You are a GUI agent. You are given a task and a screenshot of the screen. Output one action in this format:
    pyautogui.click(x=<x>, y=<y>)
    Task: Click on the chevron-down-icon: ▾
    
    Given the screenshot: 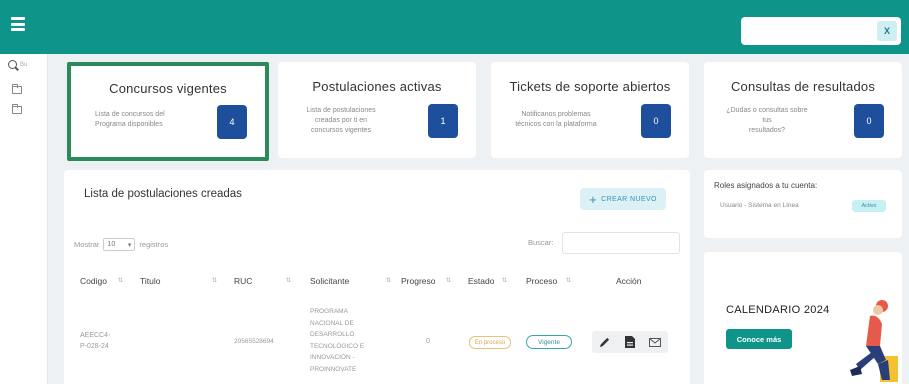 What is the action you would take?
    pyautogui.click(x=129, y=245)
    